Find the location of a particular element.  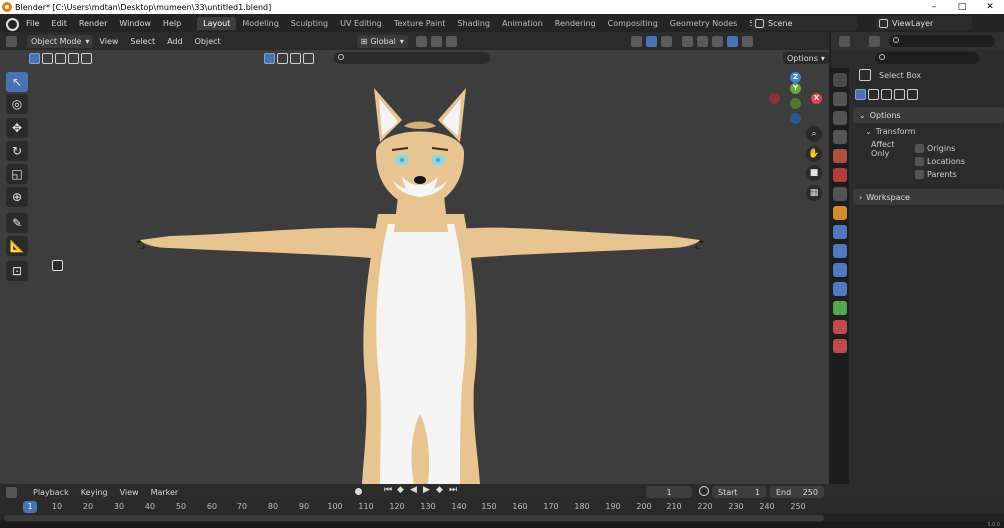

texture-tab-icon is located at coordinates (840, 346).